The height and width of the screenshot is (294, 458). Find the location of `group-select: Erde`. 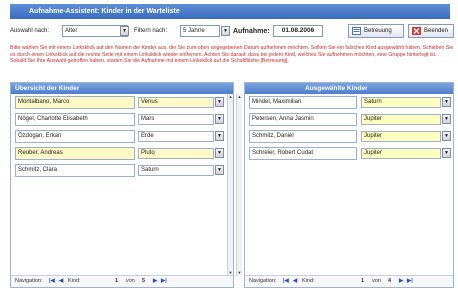

group-select: Erde is located at coordinates (176, 136).